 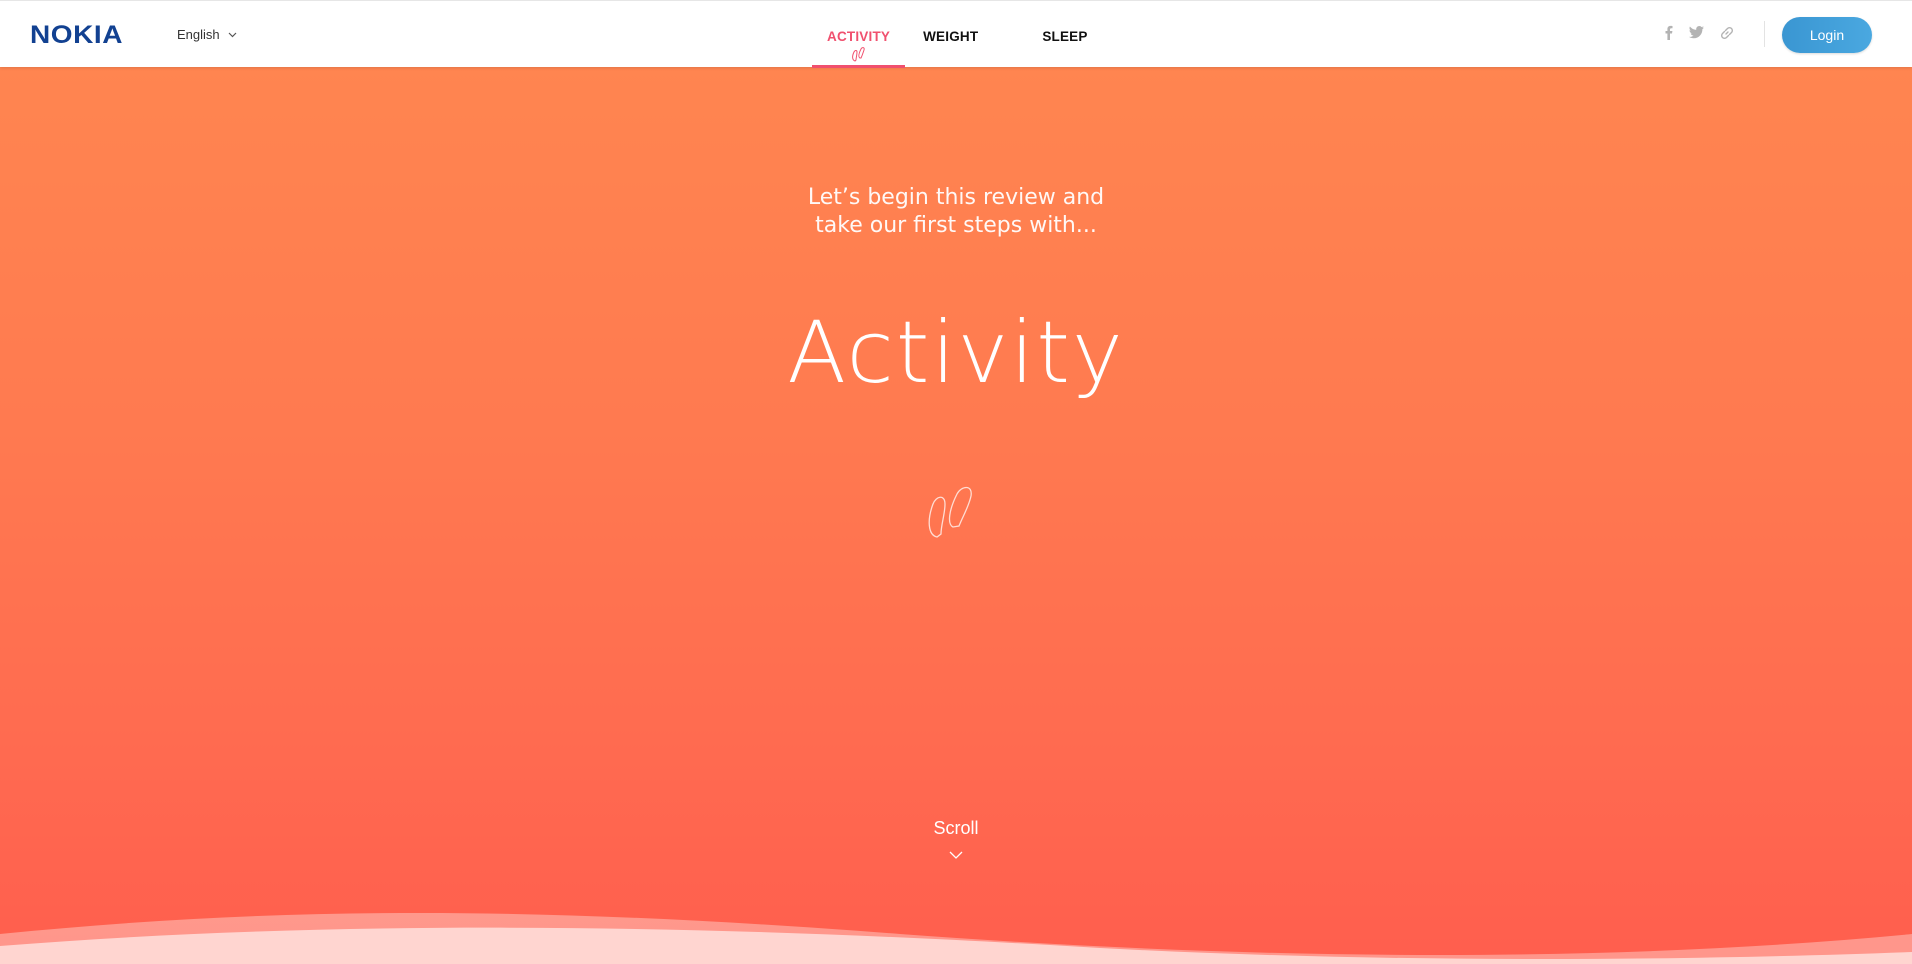 What do you see at coordinates (1727, 35) in the screenshot?
I see `link-icon` at bounding box center [1727, 35].